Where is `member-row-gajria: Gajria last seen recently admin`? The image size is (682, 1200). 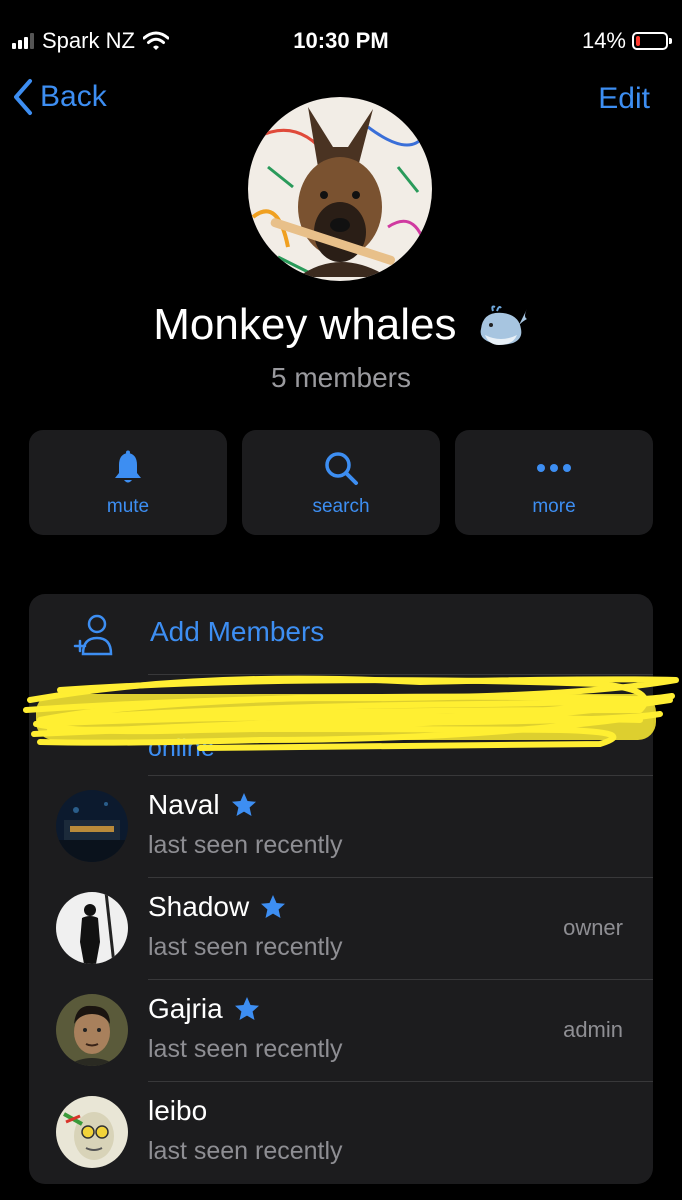 member-row-gajria: Gajria last seen recently admin is located at coordinates (341, 1030).